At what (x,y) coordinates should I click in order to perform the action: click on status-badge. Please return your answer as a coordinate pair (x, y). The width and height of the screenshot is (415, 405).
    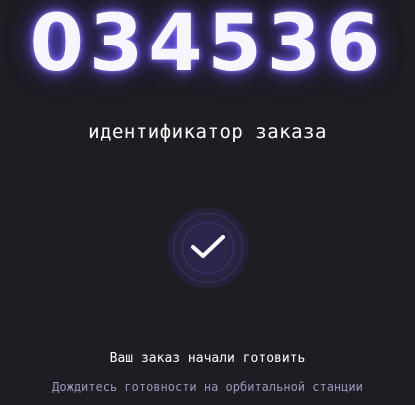
    Looking at the image, I should click on (208, 248).